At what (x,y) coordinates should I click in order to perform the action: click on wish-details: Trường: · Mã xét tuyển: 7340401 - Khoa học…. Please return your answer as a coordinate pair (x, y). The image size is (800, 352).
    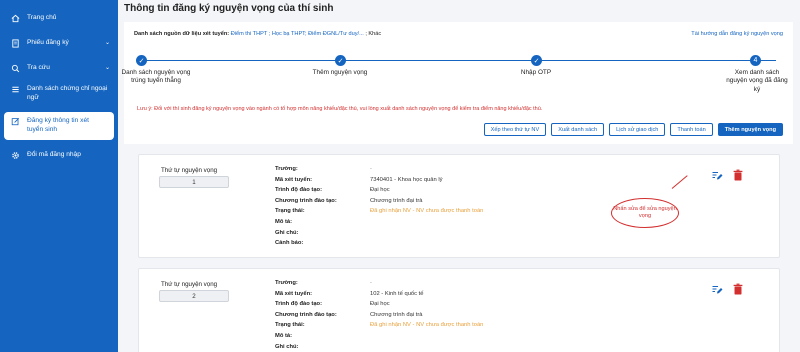
    Looking at the image, I should click on (379, 206).